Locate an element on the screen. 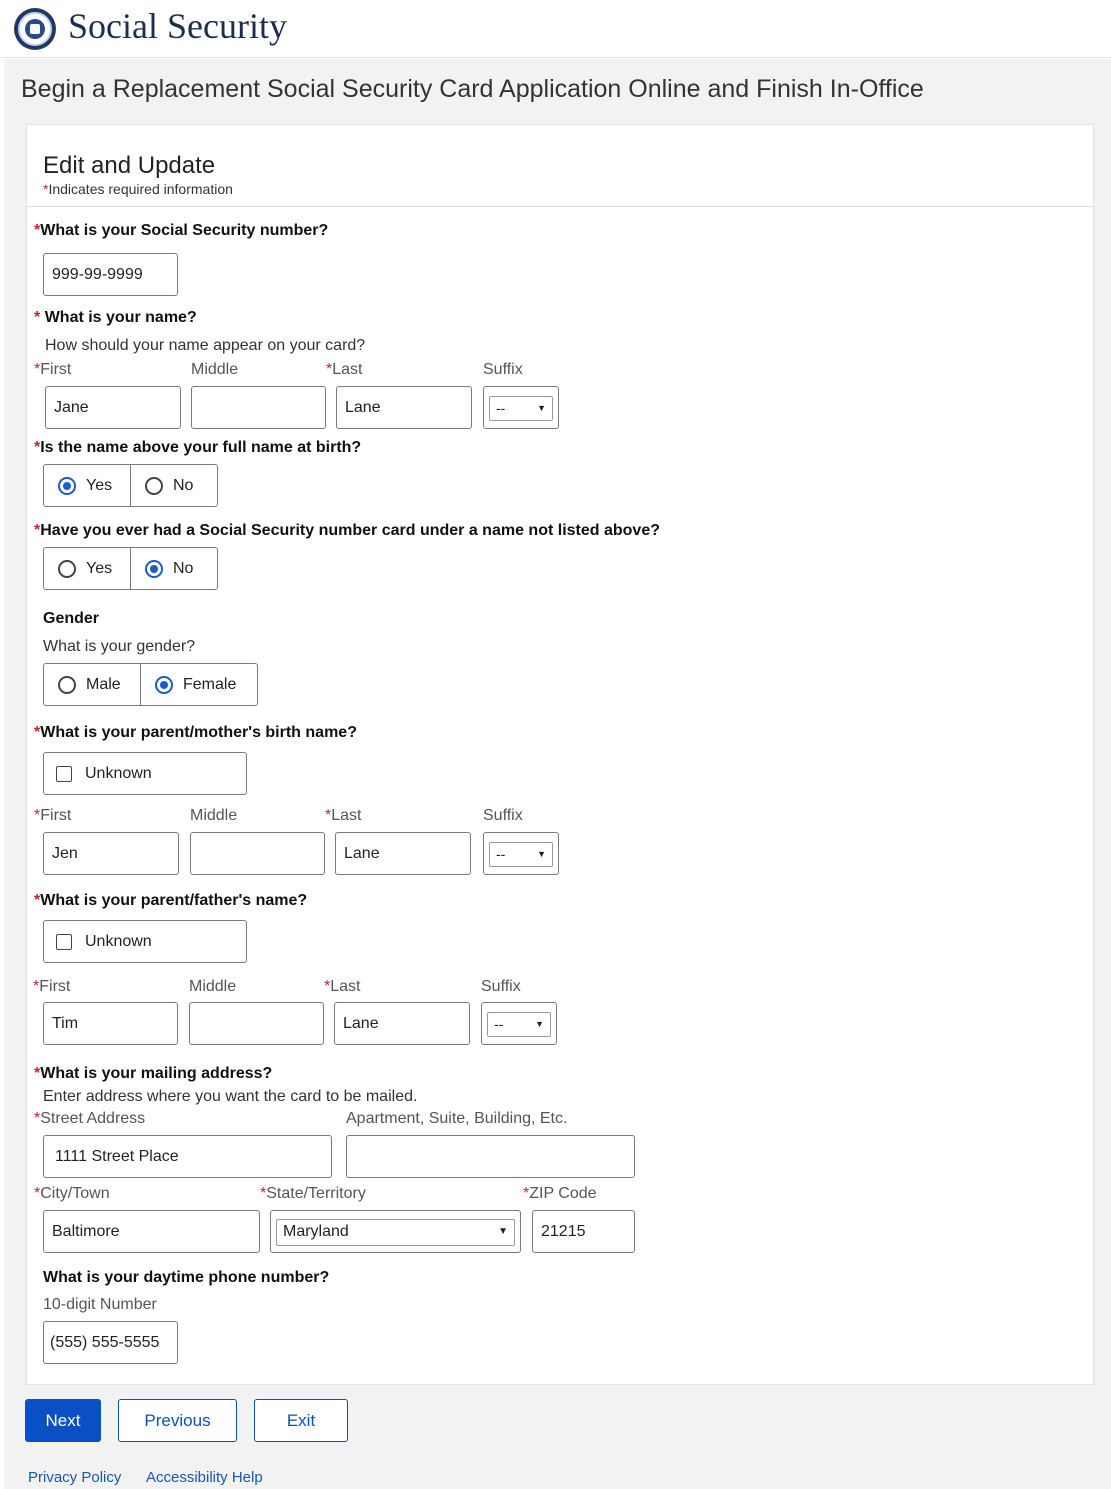 Image resolution: width=1111 pixels, height=1489 pixels. card-title: Edit and Update is located at coordinates (129, 165).